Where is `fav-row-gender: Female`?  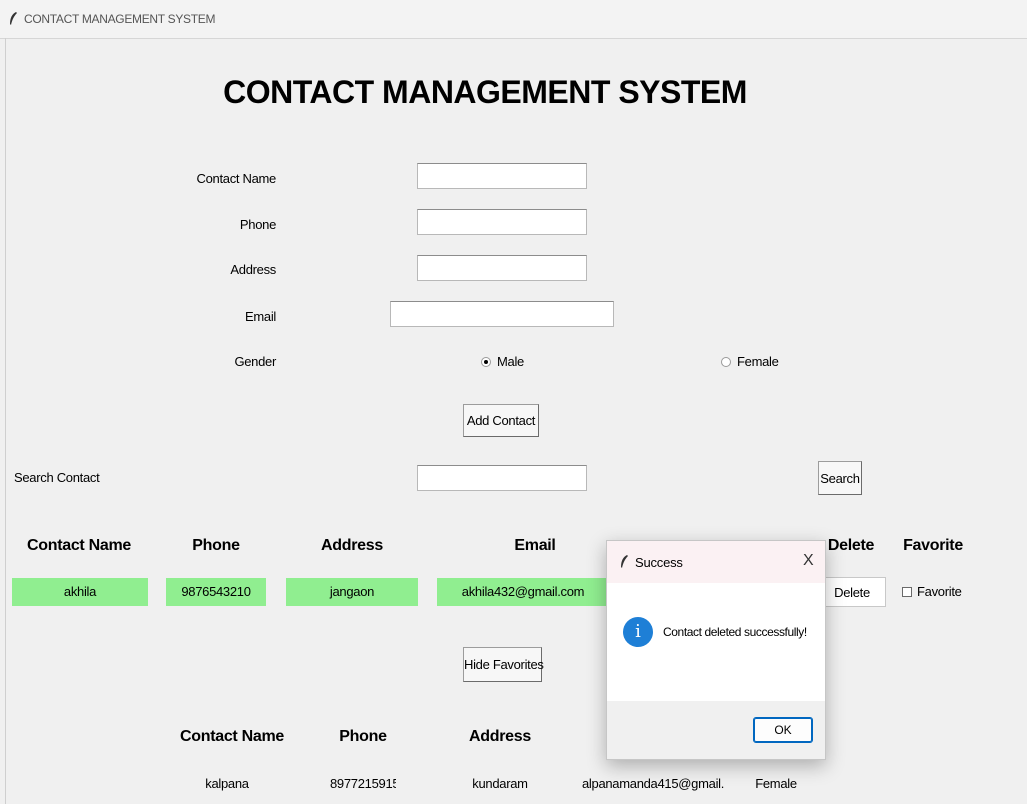
fav-row-gender: Female is located at coordinates (776, 783).